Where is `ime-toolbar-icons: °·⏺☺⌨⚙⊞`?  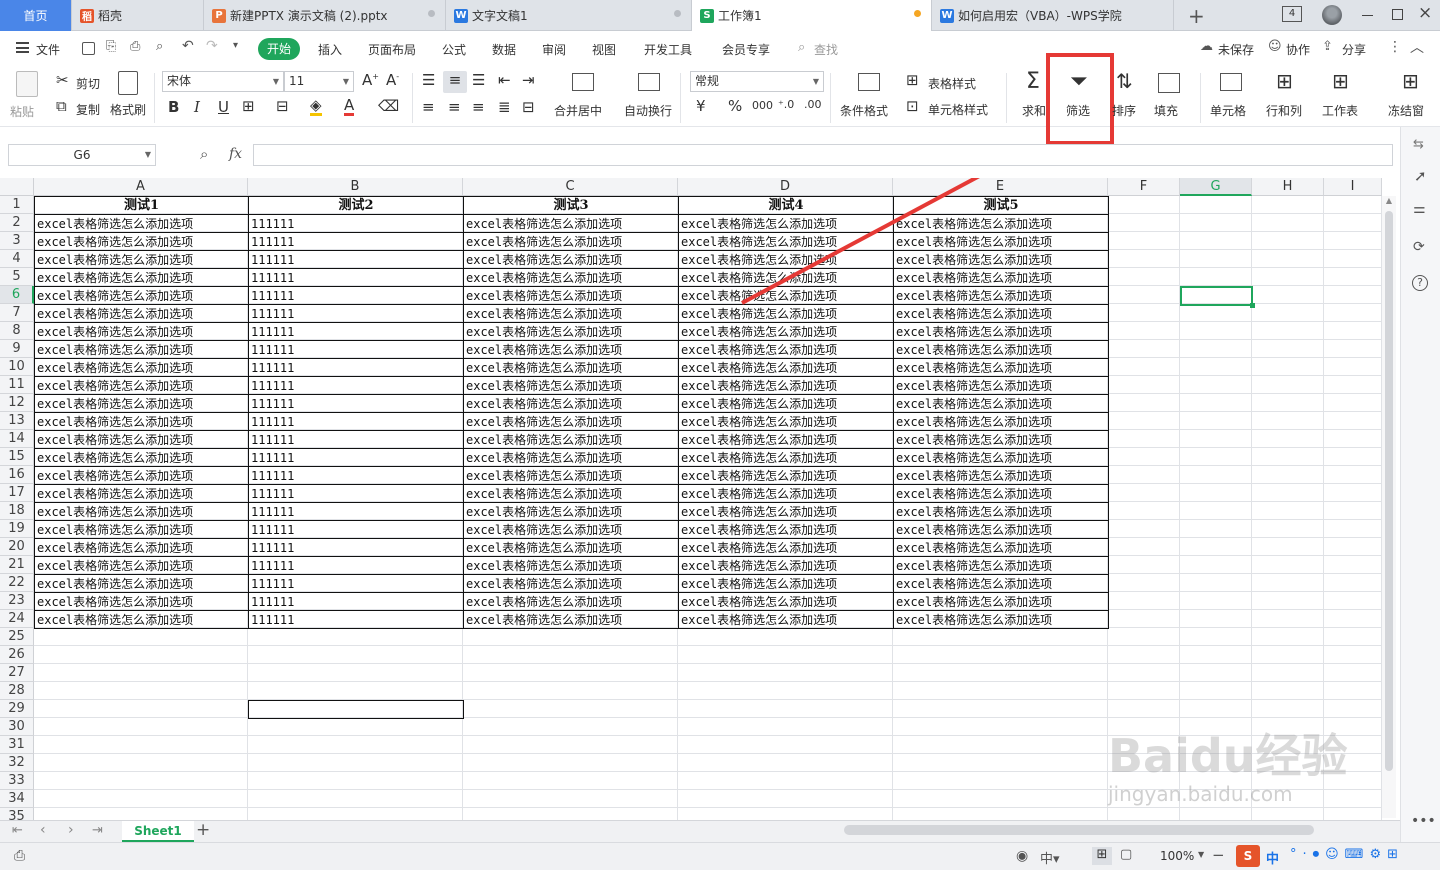 ime-toolbar-icons: °·⏺☺⌨⚙⊞ is located at coordinates (1347, 854).